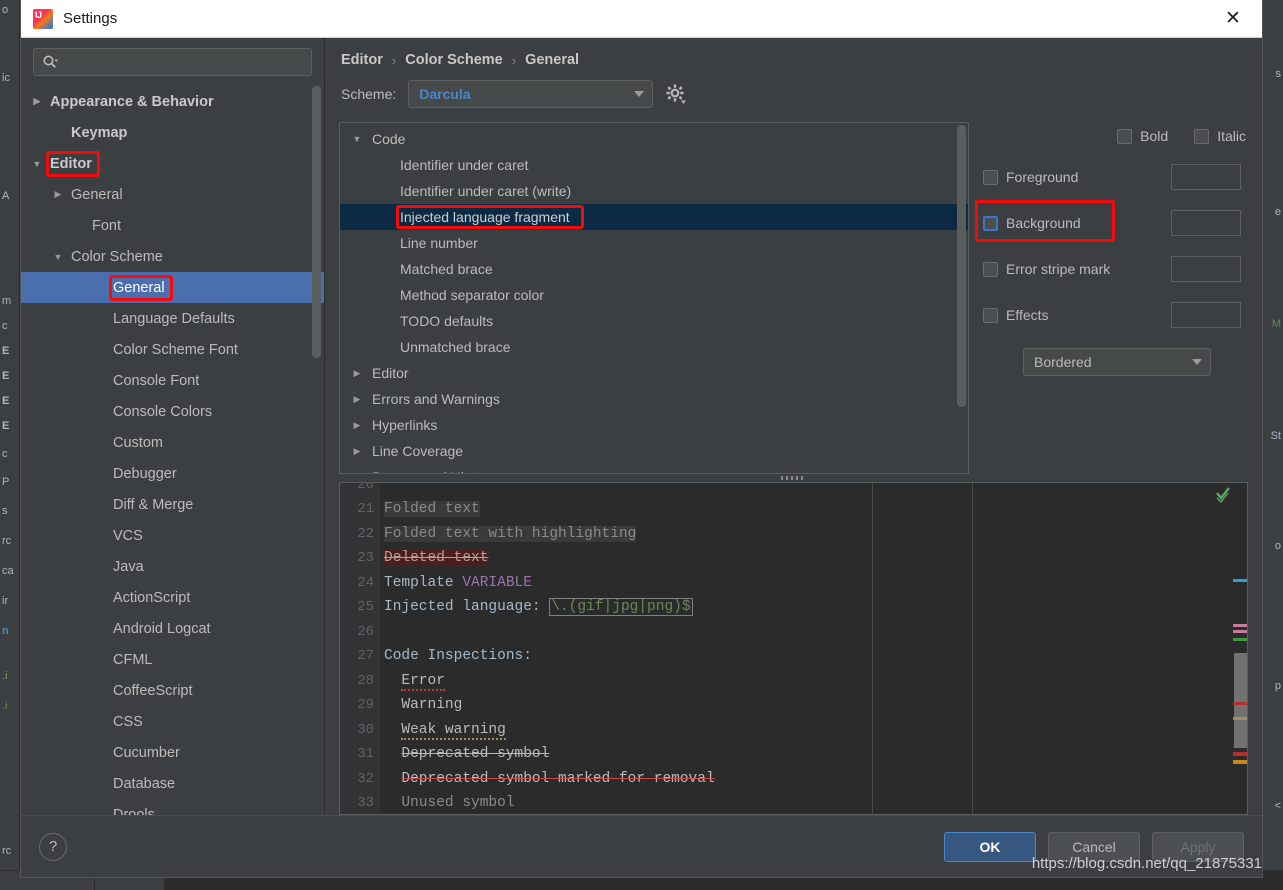 The height and width of the screenshot is (890, 1283). What do you see at coordinates (485, 217) in the screenshot?
I see `attribute-node-label: Injected language fragment` at bounding box center [485, 217].